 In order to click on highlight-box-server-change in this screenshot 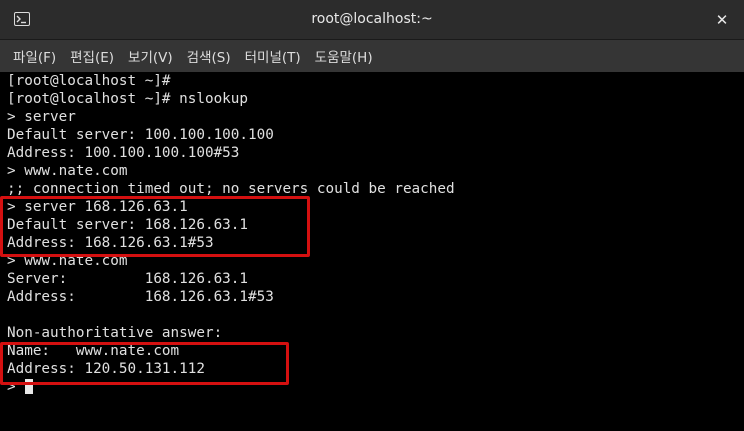, I will do `click(155, 226)`.